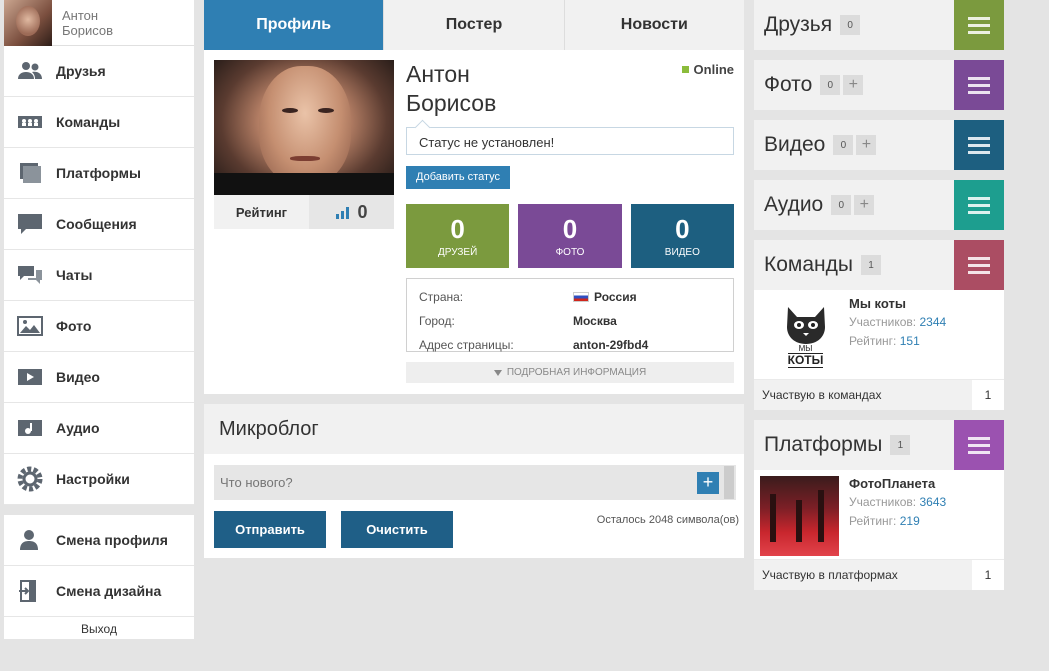 The width and height of the screenshot is (1049, 671). I want to click on widget-title: Платформы, so click(823, 445).